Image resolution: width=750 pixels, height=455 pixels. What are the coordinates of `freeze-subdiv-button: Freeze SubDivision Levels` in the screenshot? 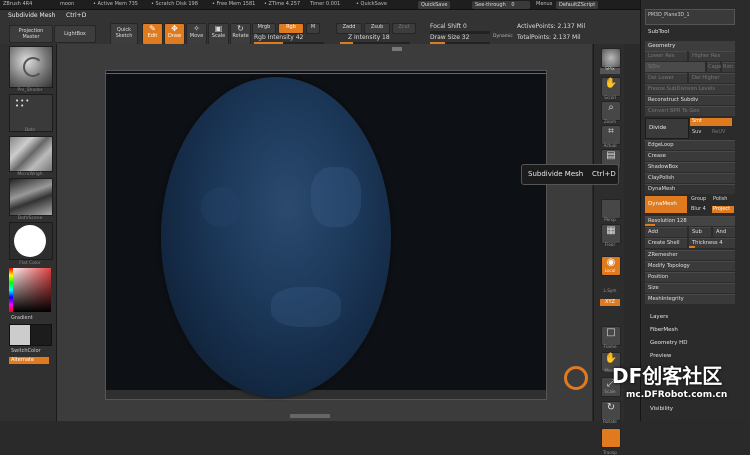 It's located at (690, 89).